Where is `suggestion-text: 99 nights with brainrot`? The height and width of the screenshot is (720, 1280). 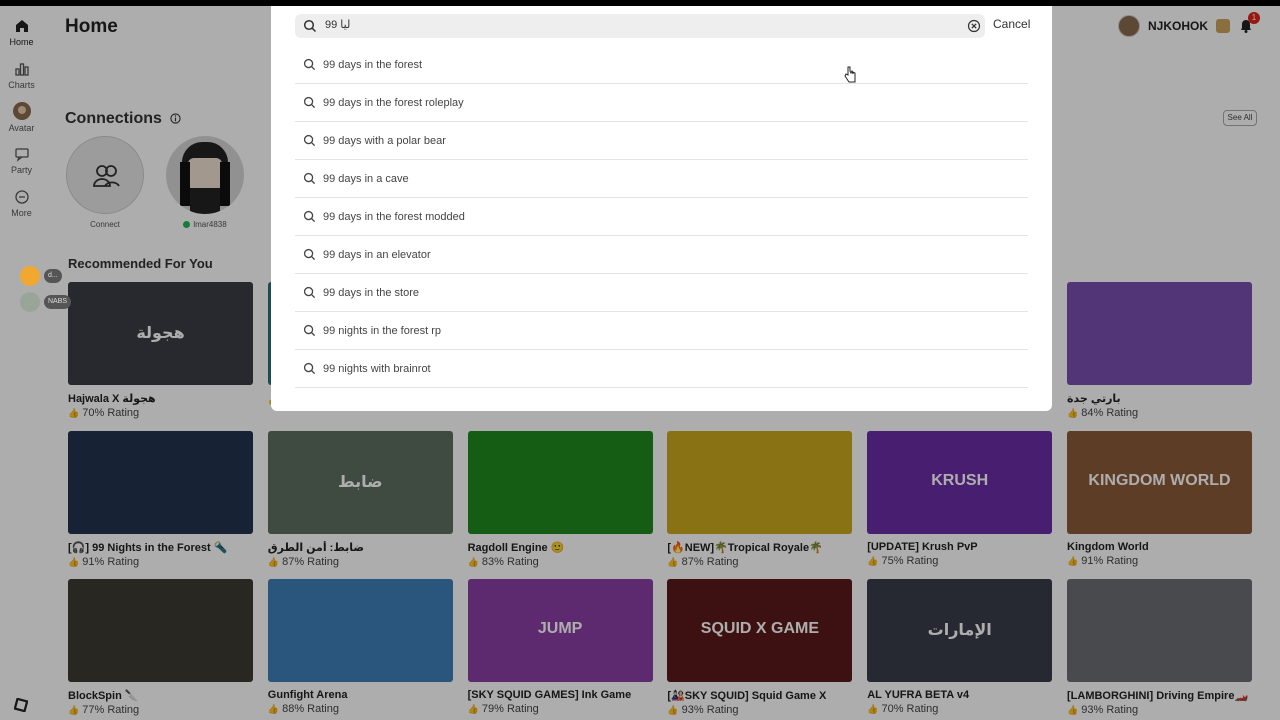
suggestion-text: 99 nights with brainrot is located at coordinates (377, 368).